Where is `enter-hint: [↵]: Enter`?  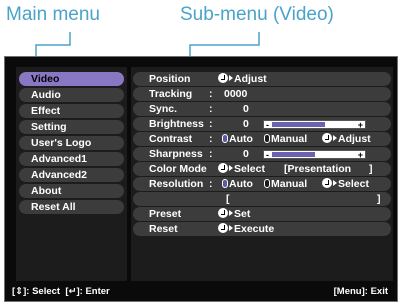
enter-hint: [↵]: Enter is located at coordinates (87, 291).